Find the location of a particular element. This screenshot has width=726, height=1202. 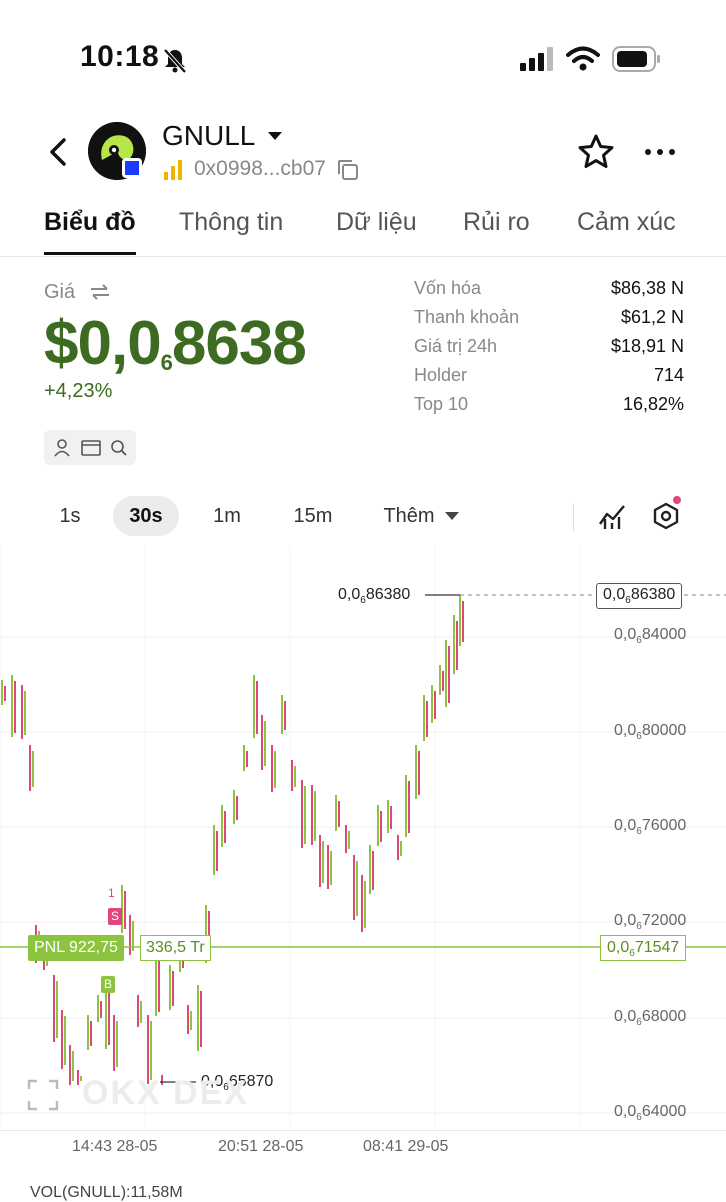

y-axis-label: 0,0672000 is located at coordinates (650, 922).